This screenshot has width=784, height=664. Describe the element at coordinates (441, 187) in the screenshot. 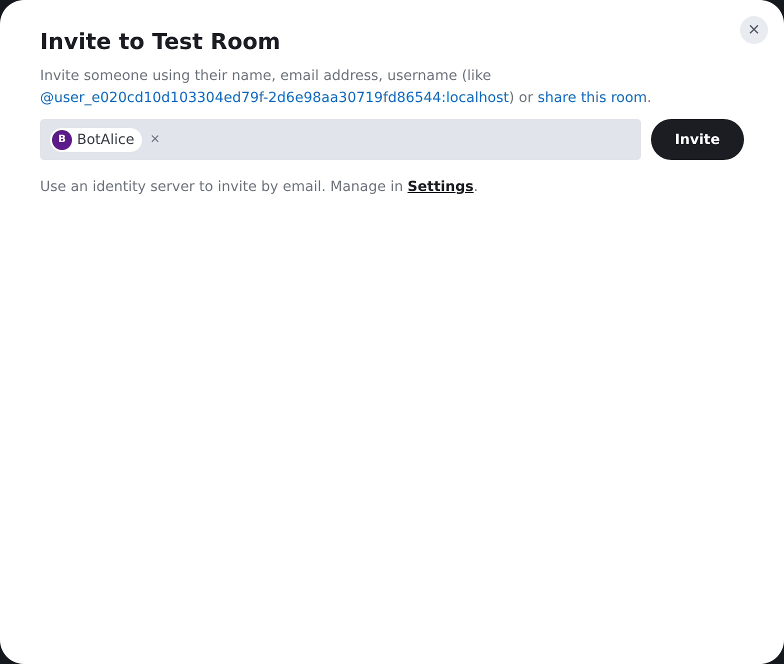

I see `settings-link: Settings` at that location.